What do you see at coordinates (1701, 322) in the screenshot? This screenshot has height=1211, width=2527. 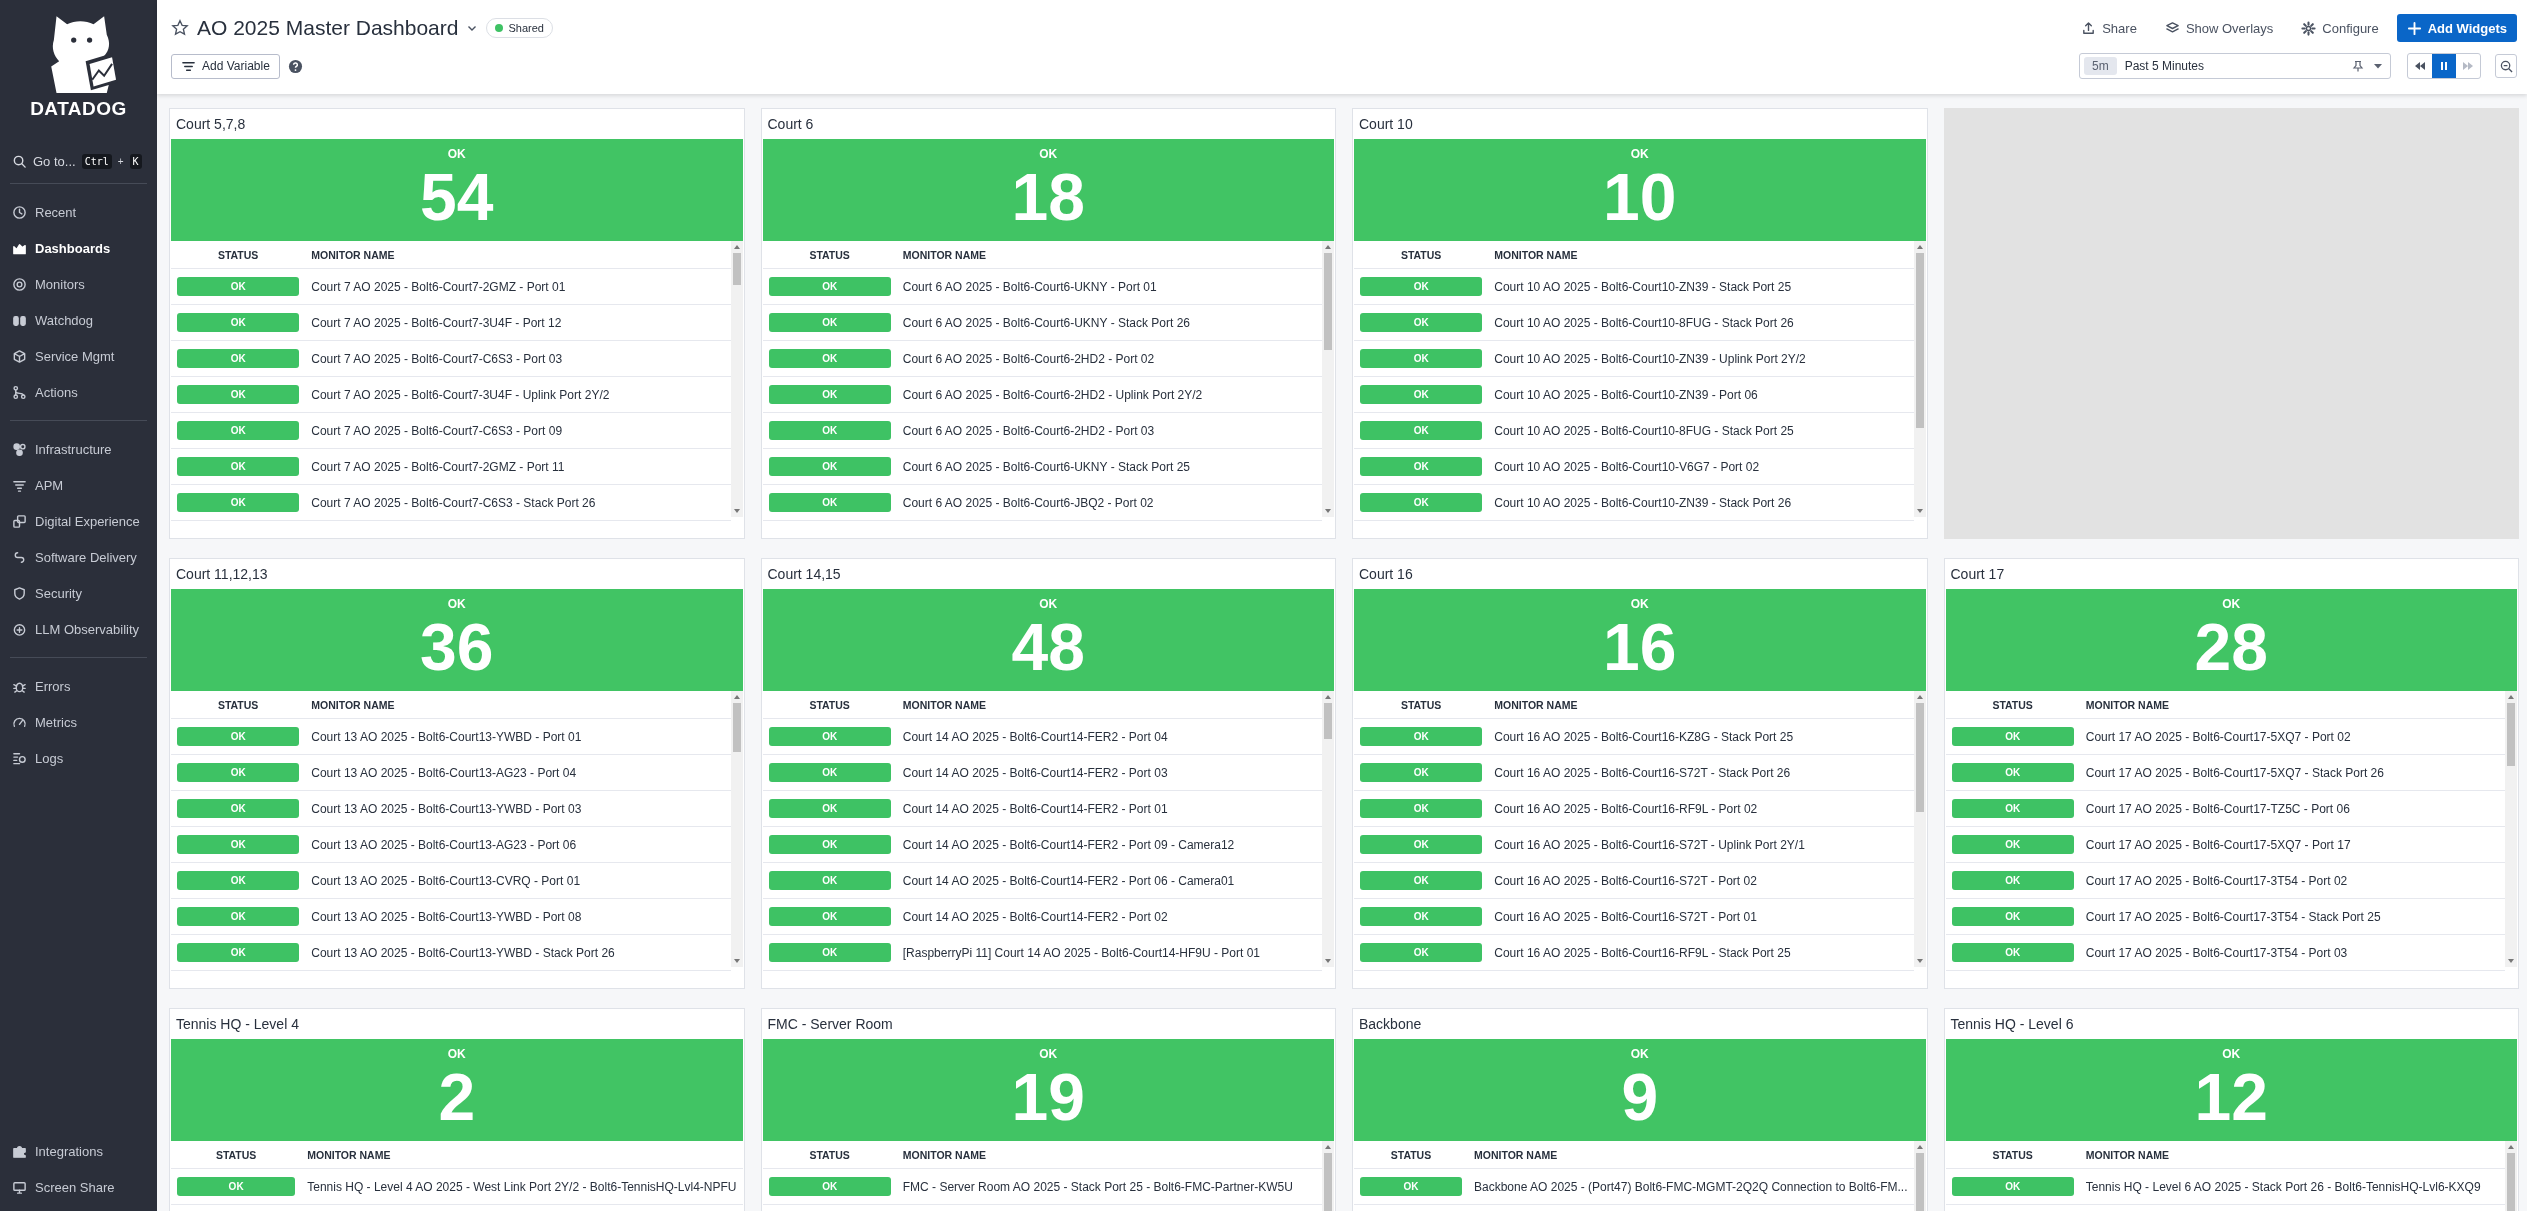 I see `monitor-name: Court 10 AO 2025 - Bolt6-Court10-8FUG - Stack Port 26` at bounding box center [1701, 322].